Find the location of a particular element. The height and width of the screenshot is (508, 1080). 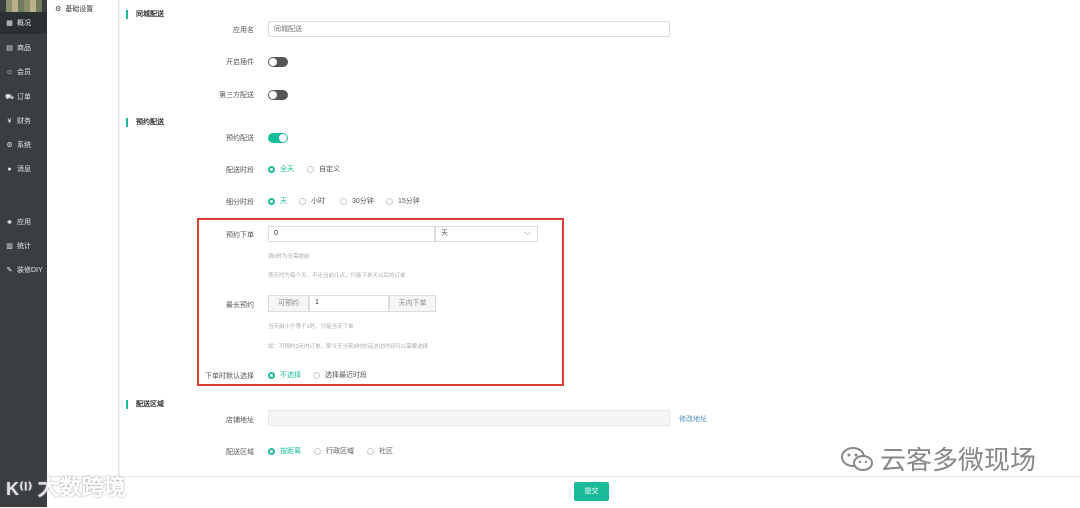

radio-community: 社区 is located at coordinates (380, 451).